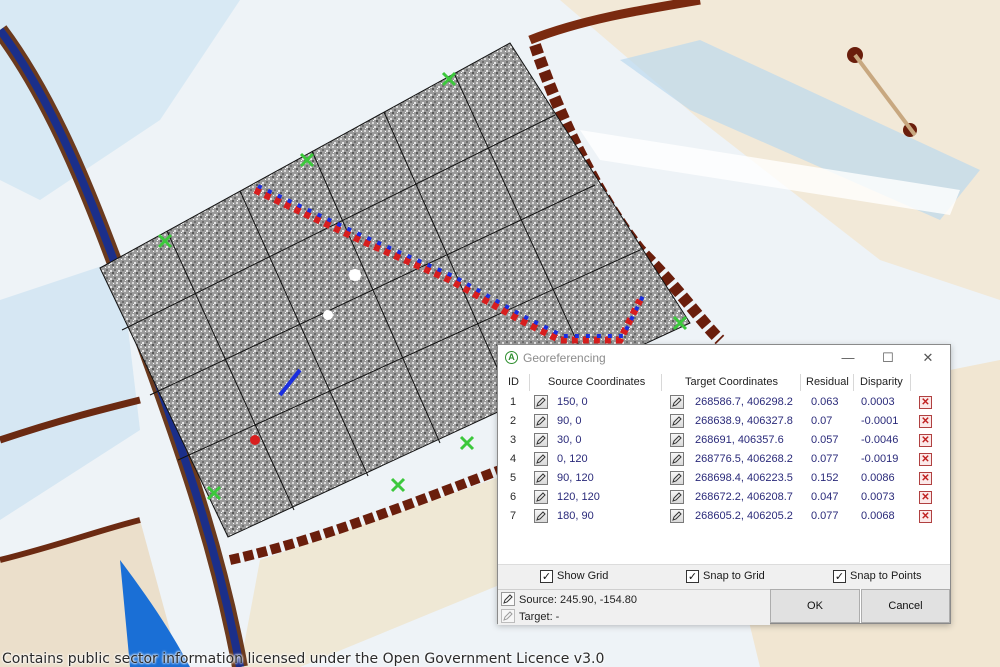 The height and width of the screenshot is (667, 1000). Describe the element at coordinates (583, 576) in the screenshot. I see `show-grid-label: Show Grid` at that location.